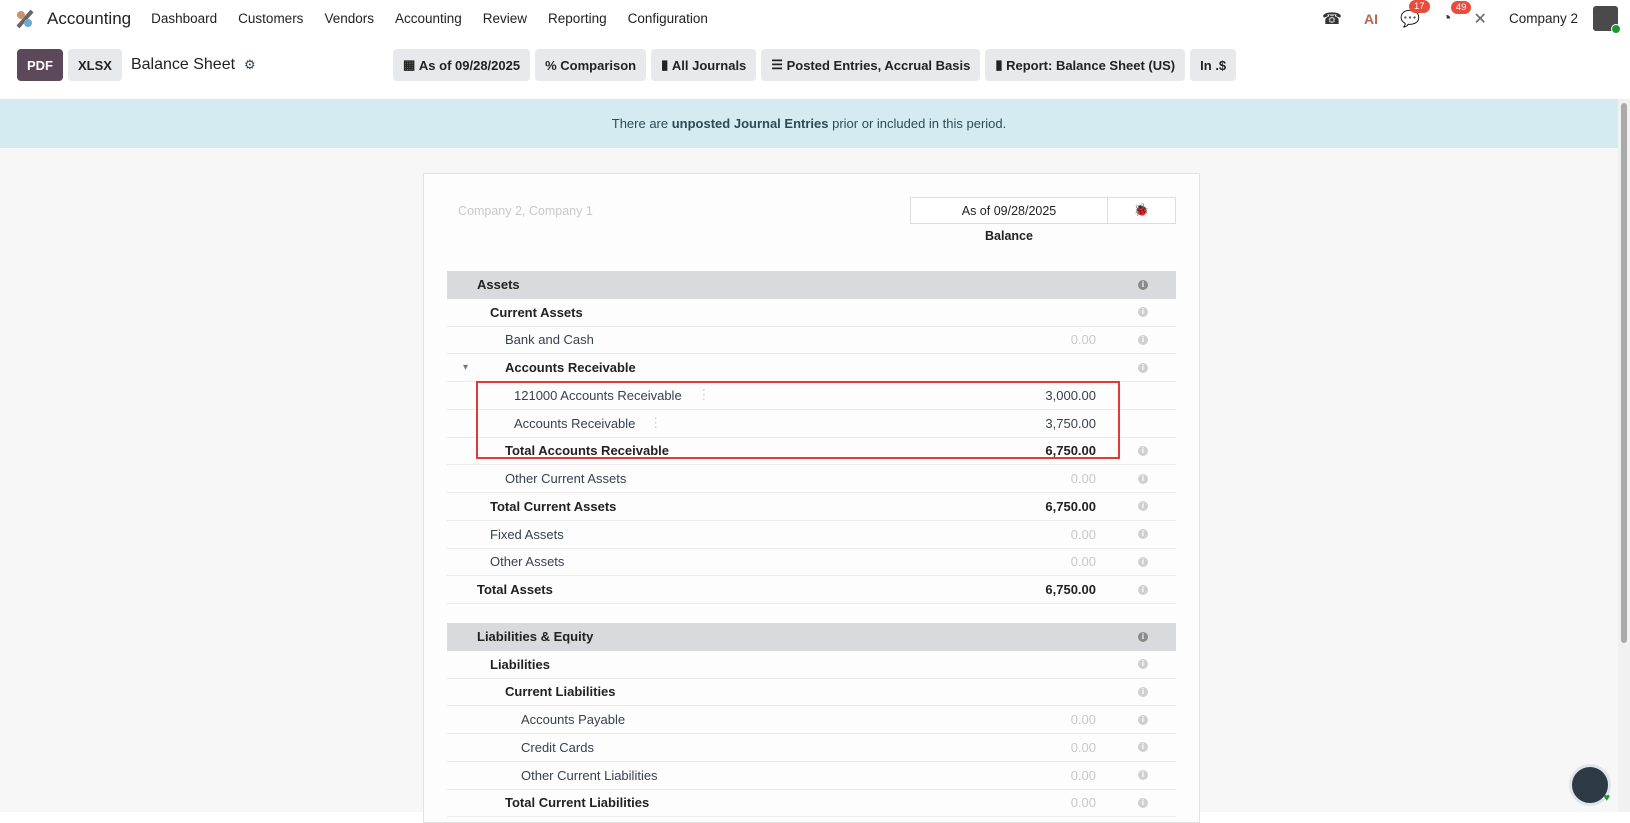 This screenshot has height=823, width=1630. What do you see at coordinates (1371, 19) in the screenshot?
I see `ai-icon: AI` at bounding box center [1371, 19].